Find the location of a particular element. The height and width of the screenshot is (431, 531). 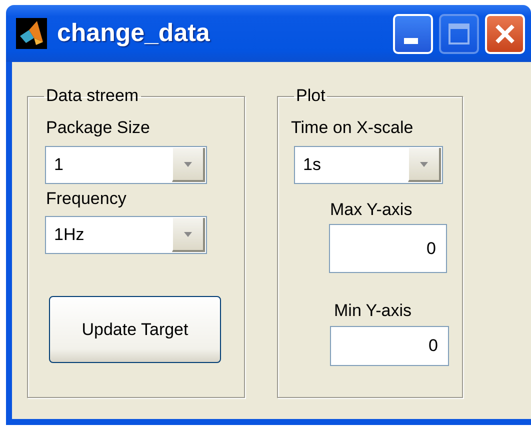

surface-icon is located at coordinates (31, 33).